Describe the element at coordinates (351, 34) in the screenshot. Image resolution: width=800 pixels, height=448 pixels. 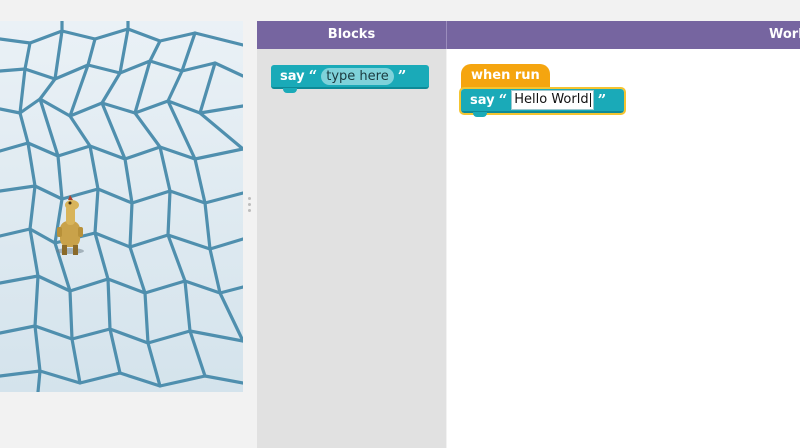
I see `blocks-header: Blocks` at that location.